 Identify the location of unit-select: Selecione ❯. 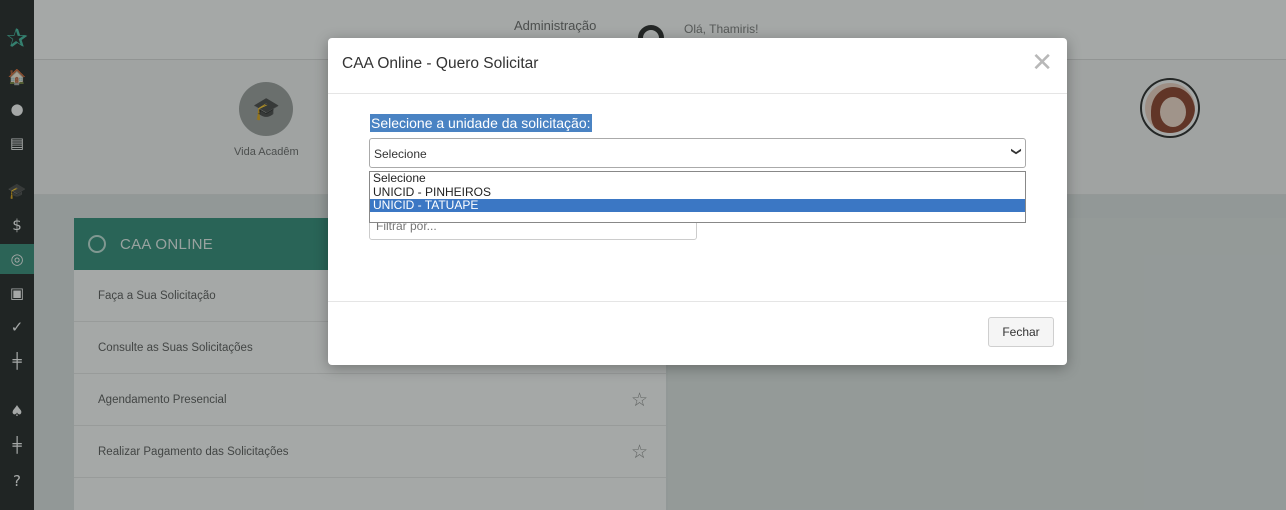
(697, 153).